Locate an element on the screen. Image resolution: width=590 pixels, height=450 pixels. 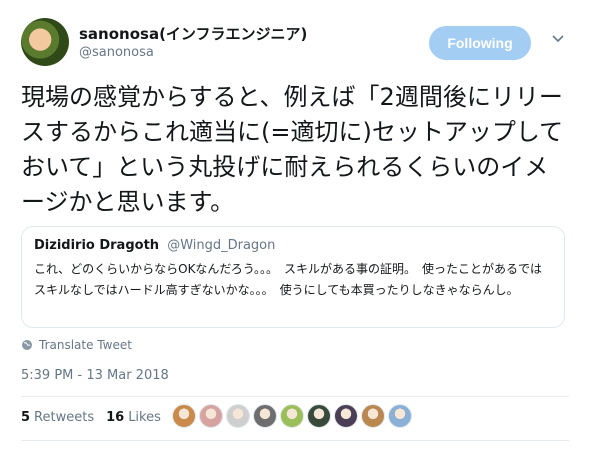
stats-divider-top is located at coordinates (295, 396).